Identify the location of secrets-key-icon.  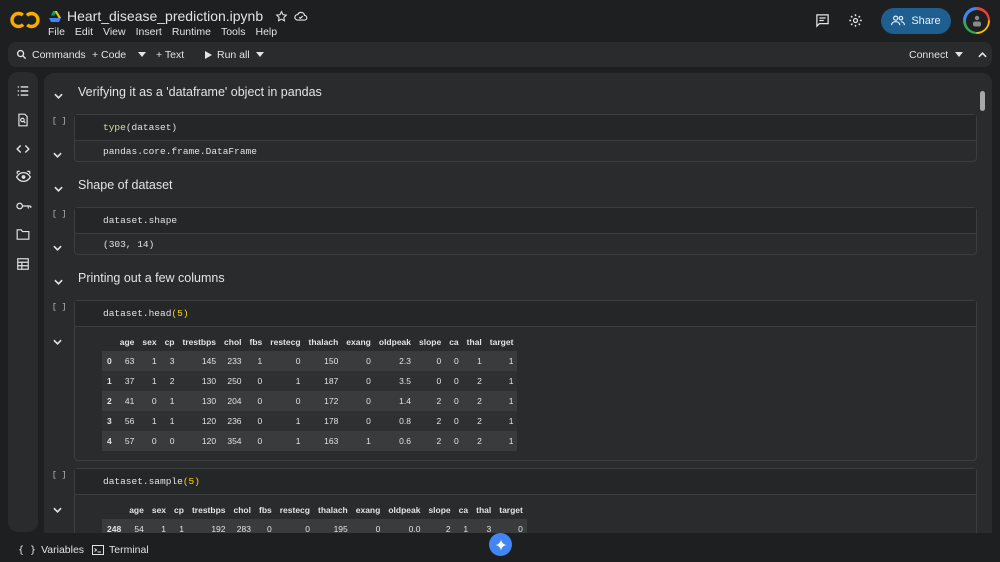
(24, 206).